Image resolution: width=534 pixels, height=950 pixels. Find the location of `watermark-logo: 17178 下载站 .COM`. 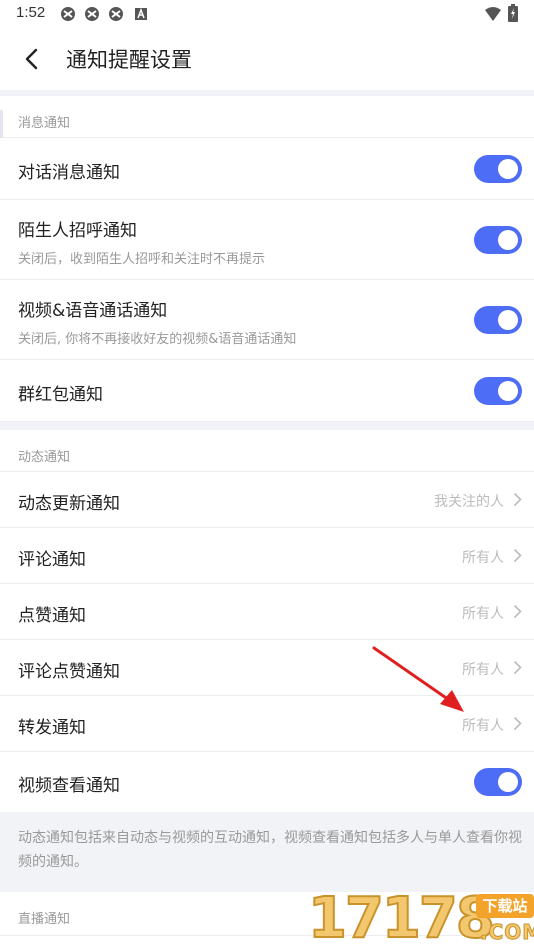

watermark-logo: 17178 下载站 .COM is located at coordinates (420, 918).